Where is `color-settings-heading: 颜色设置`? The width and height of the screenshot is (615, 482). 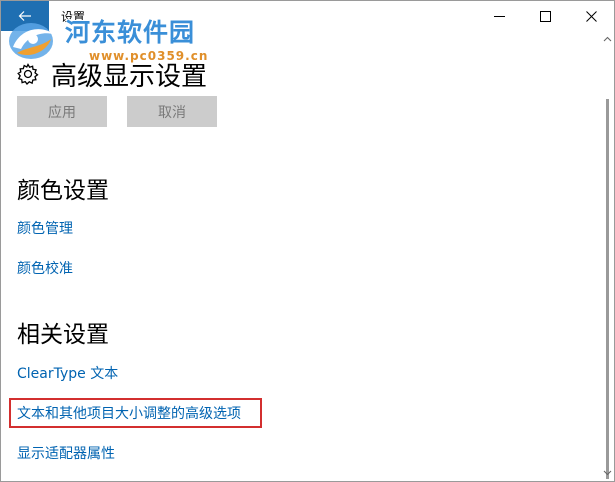
color-settings-heading: 颜色设置 is located at coordinates (63, 191).